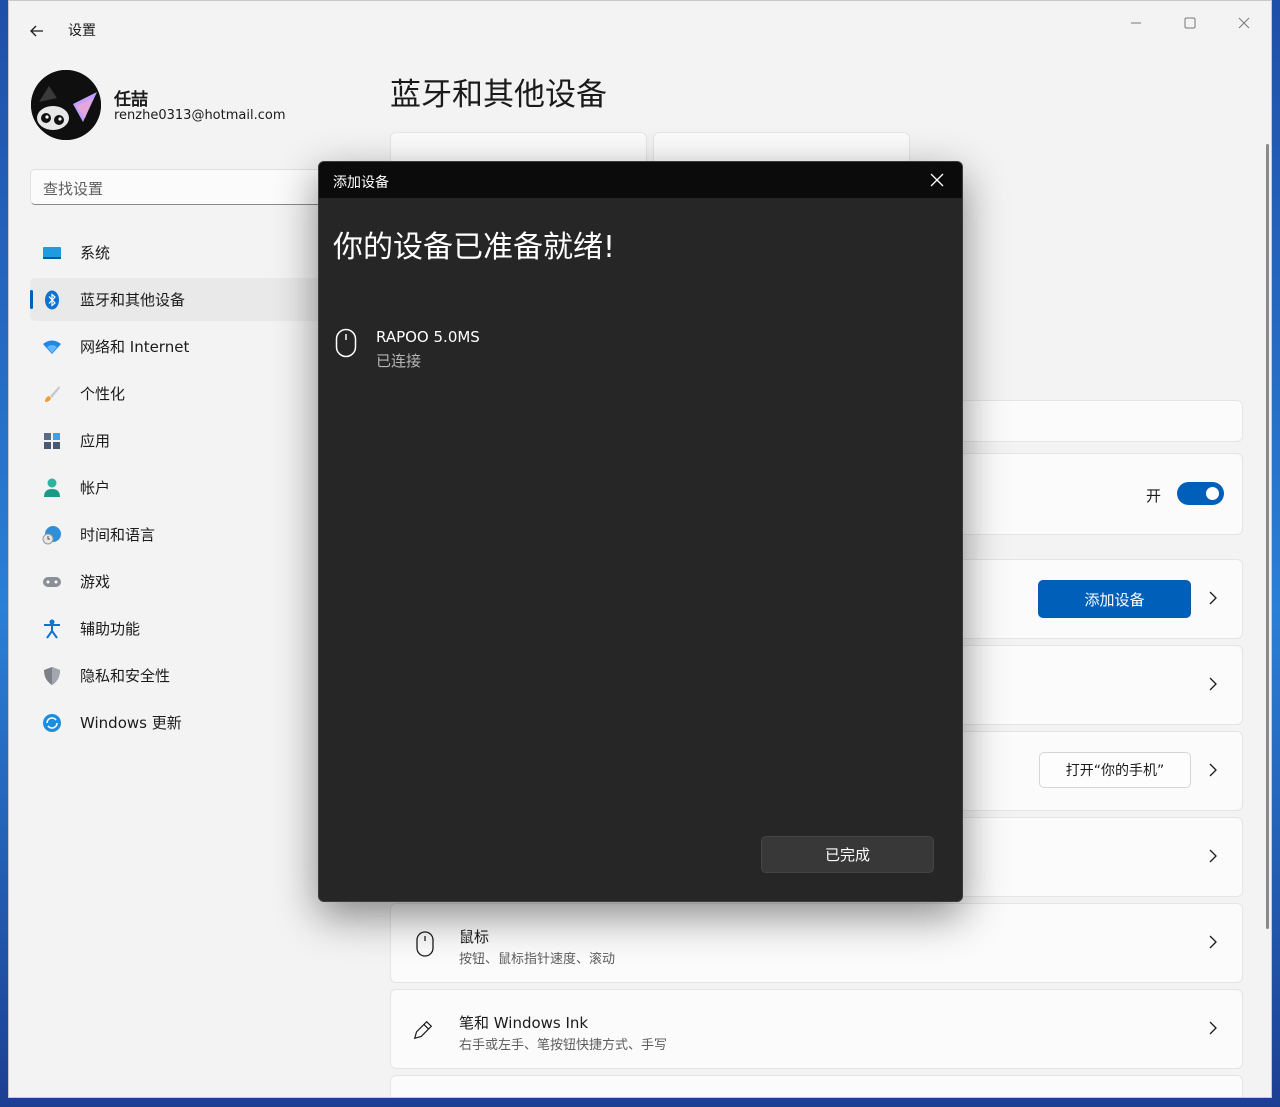  I want to click on close-window-button, so click(1244, 23).